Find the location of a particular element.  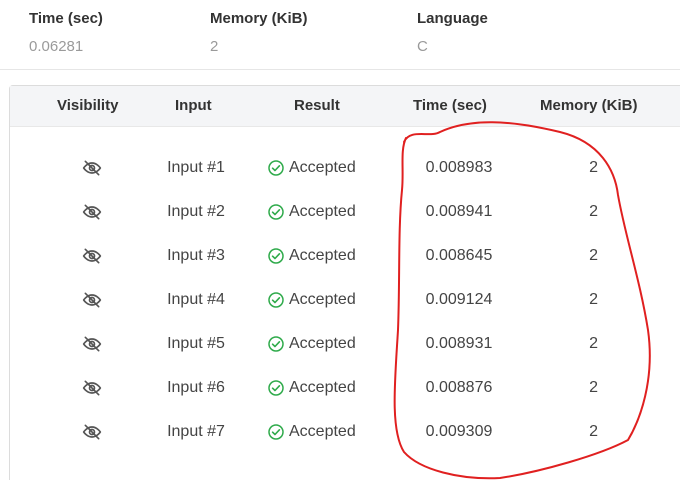

header-memory: Memory (KiB) is located at coordinates (589, 105).